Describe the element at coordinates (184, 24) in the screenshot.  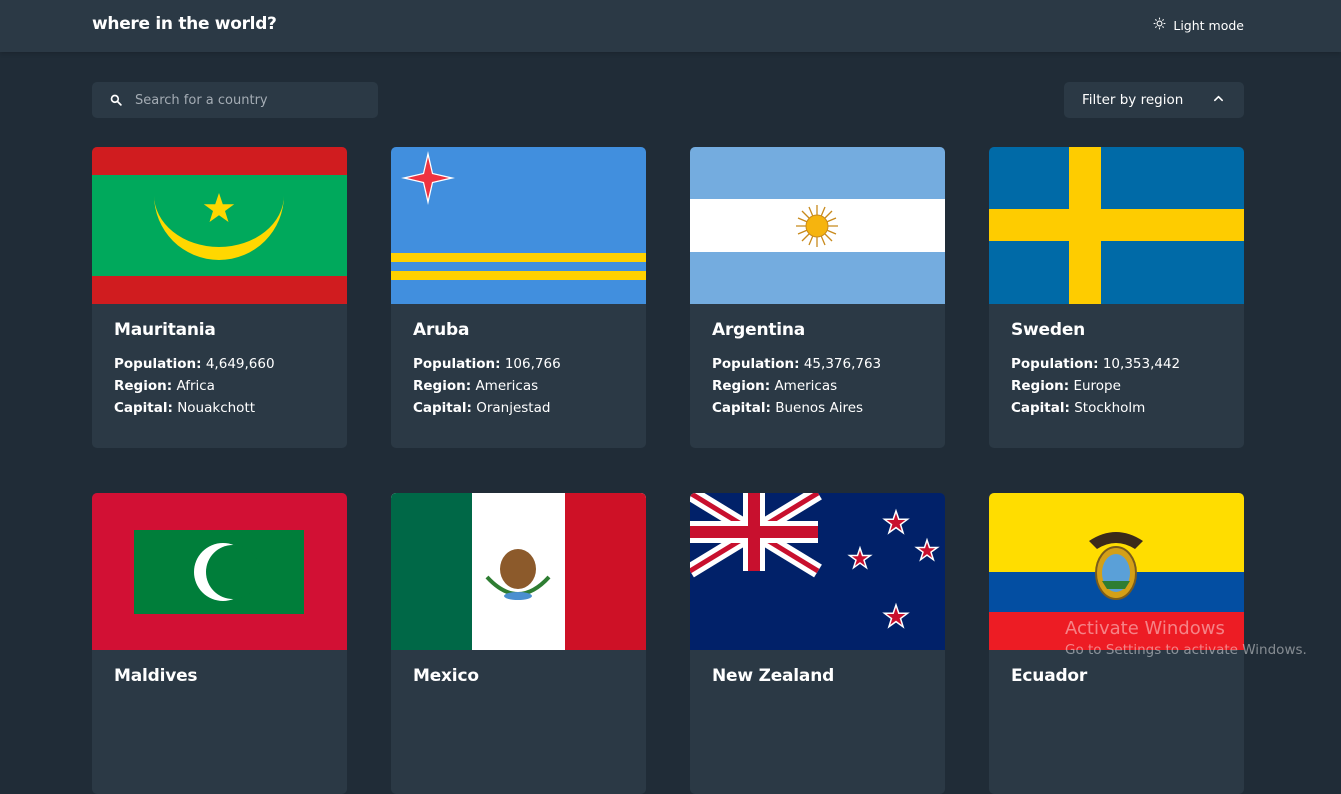
I see `app-title: where in the world?` at that location.